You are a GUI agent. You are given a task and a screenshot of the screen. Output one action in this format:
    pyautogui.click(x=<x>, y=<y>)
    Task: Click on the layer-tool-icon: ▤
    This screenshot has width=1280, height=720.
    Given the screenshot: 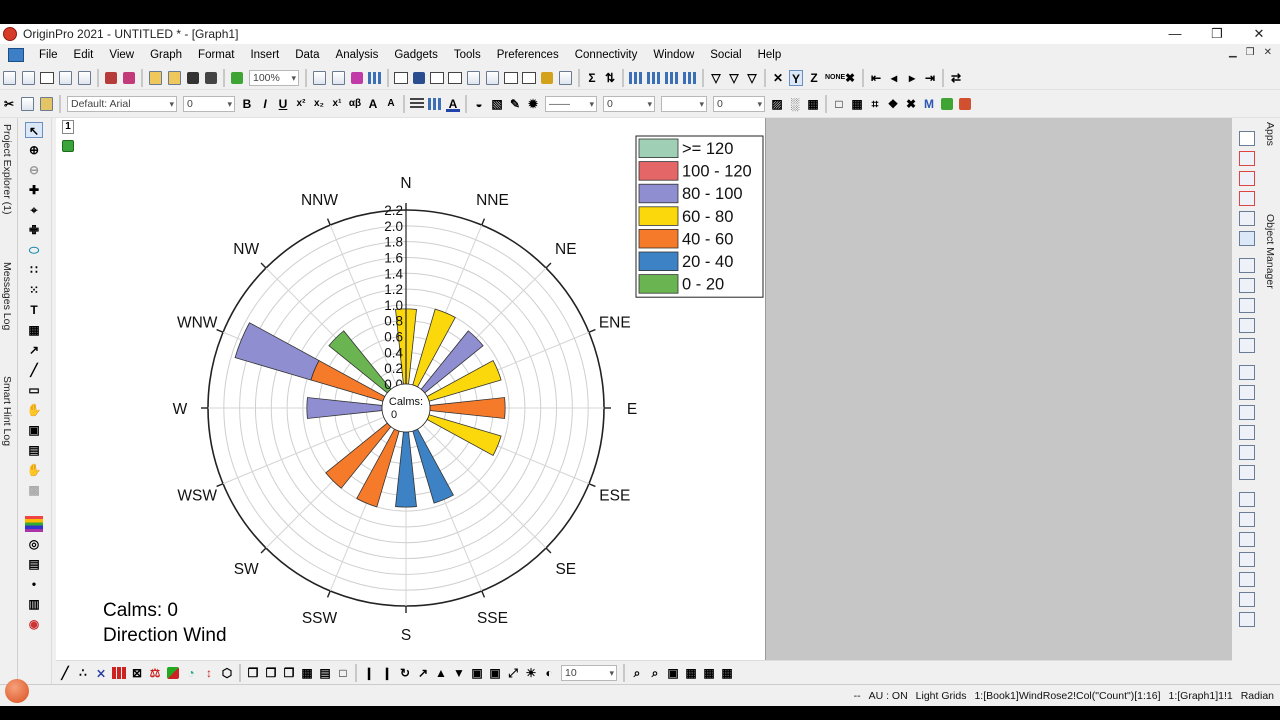 What is the action you would take?
    pyautogui.click(x=34, y=564)
    